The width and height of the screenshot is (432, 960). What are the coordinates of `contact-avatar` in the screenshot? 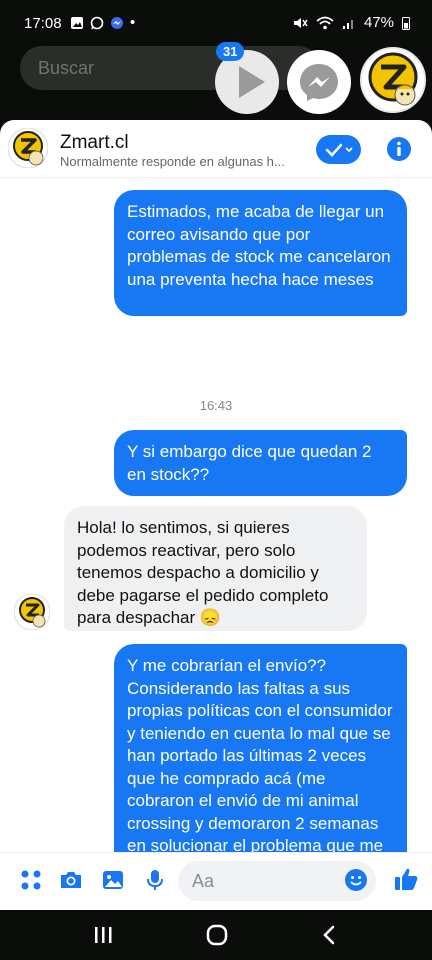 It's located at (28, 148).